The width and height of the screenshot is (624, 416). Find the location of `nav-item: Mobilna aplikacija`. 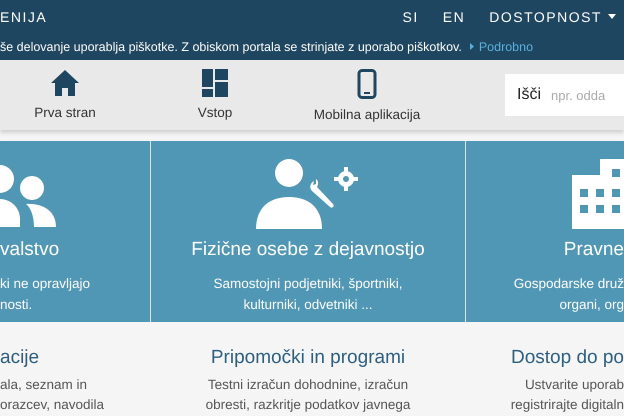

nav-item: Mobilna aplikacija is located at coordinates (367, 95).